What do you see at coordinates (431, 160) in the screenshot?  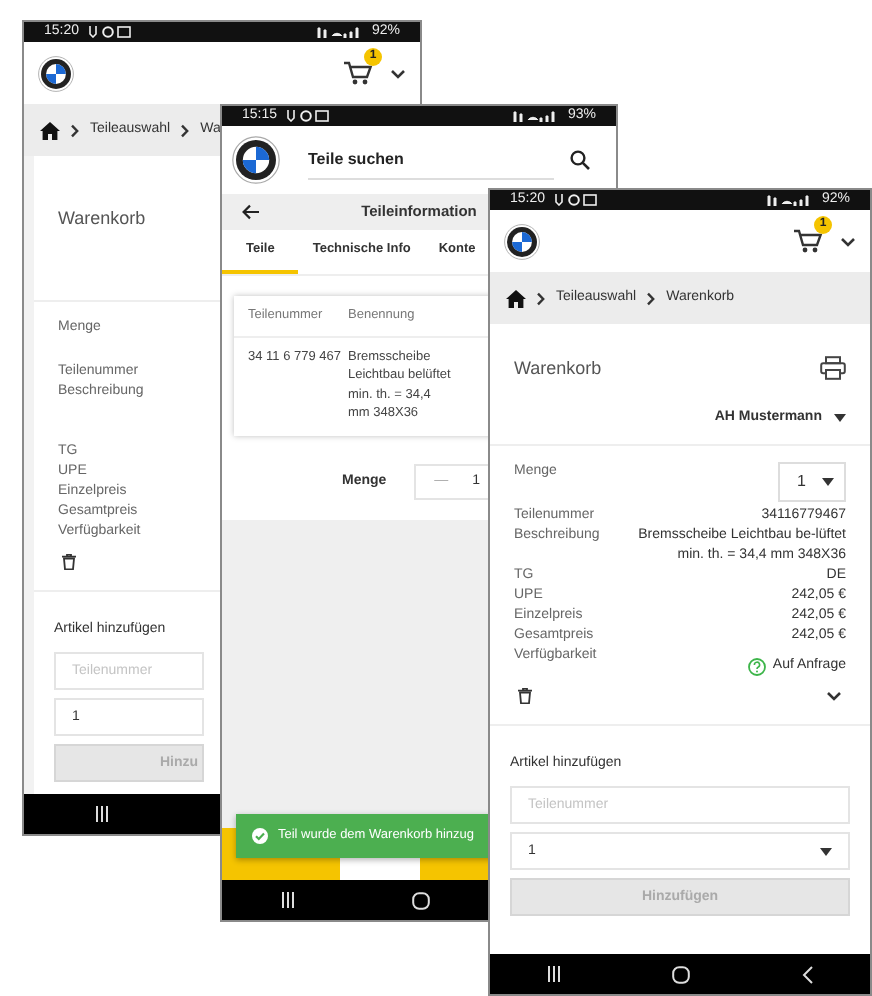 I see `search-field: Teile suchen` at bounding box center [431, 160].